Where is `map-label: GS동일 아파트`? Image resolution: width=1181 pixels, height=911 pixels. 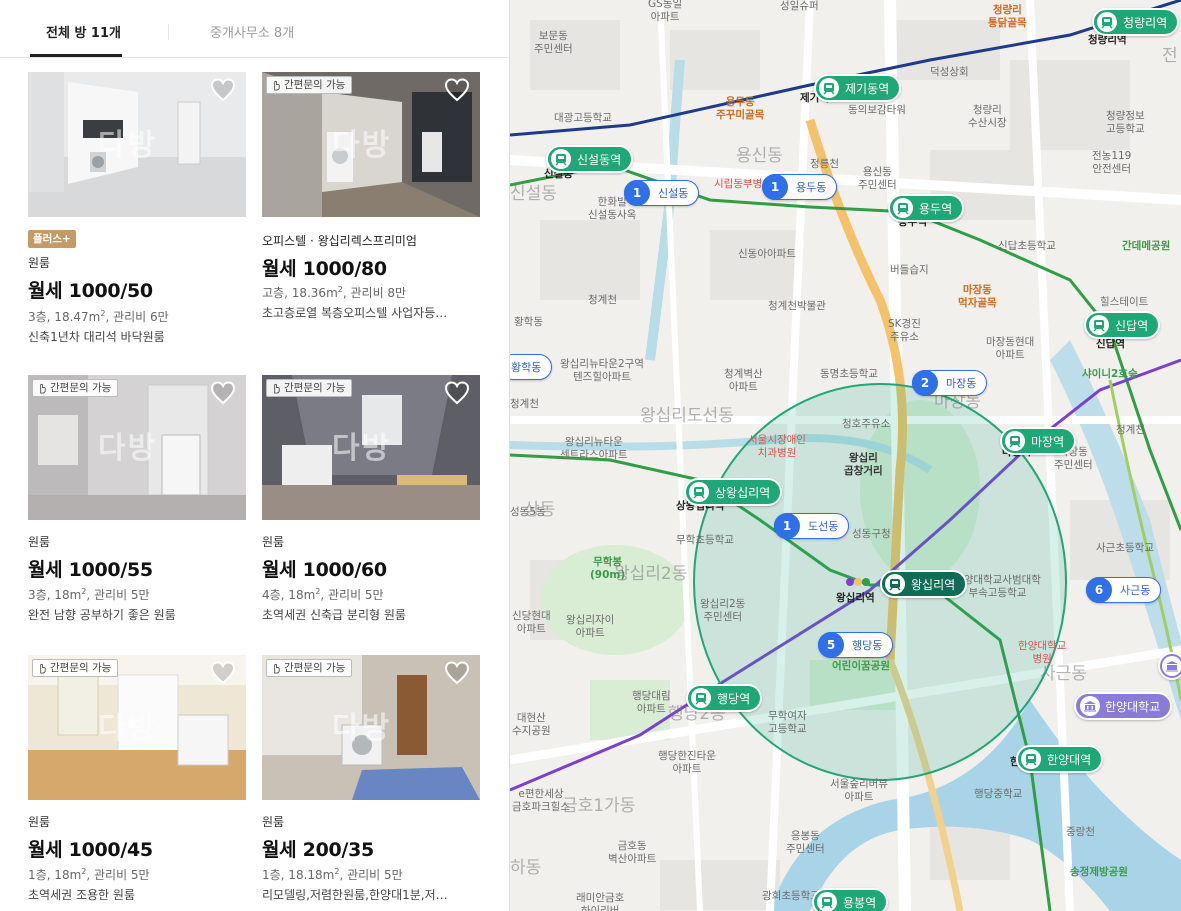
map-label: GS동일 아파트 is located at coordinates (665, 11).